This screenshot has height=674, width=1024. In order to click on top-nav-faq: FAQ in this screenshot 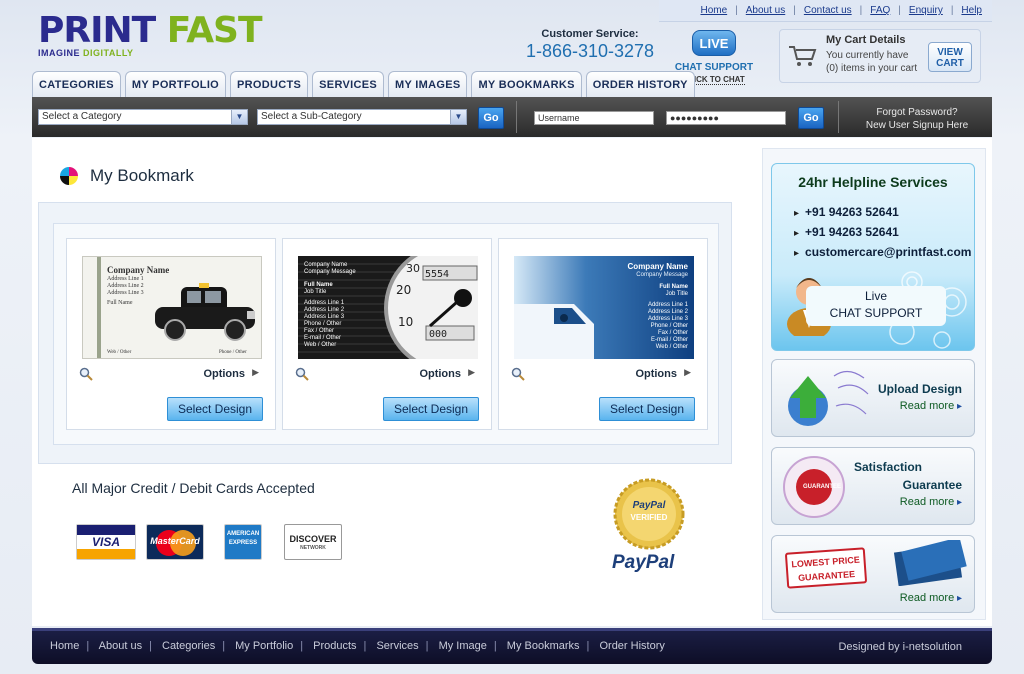, I will do `click(880, 10)`.